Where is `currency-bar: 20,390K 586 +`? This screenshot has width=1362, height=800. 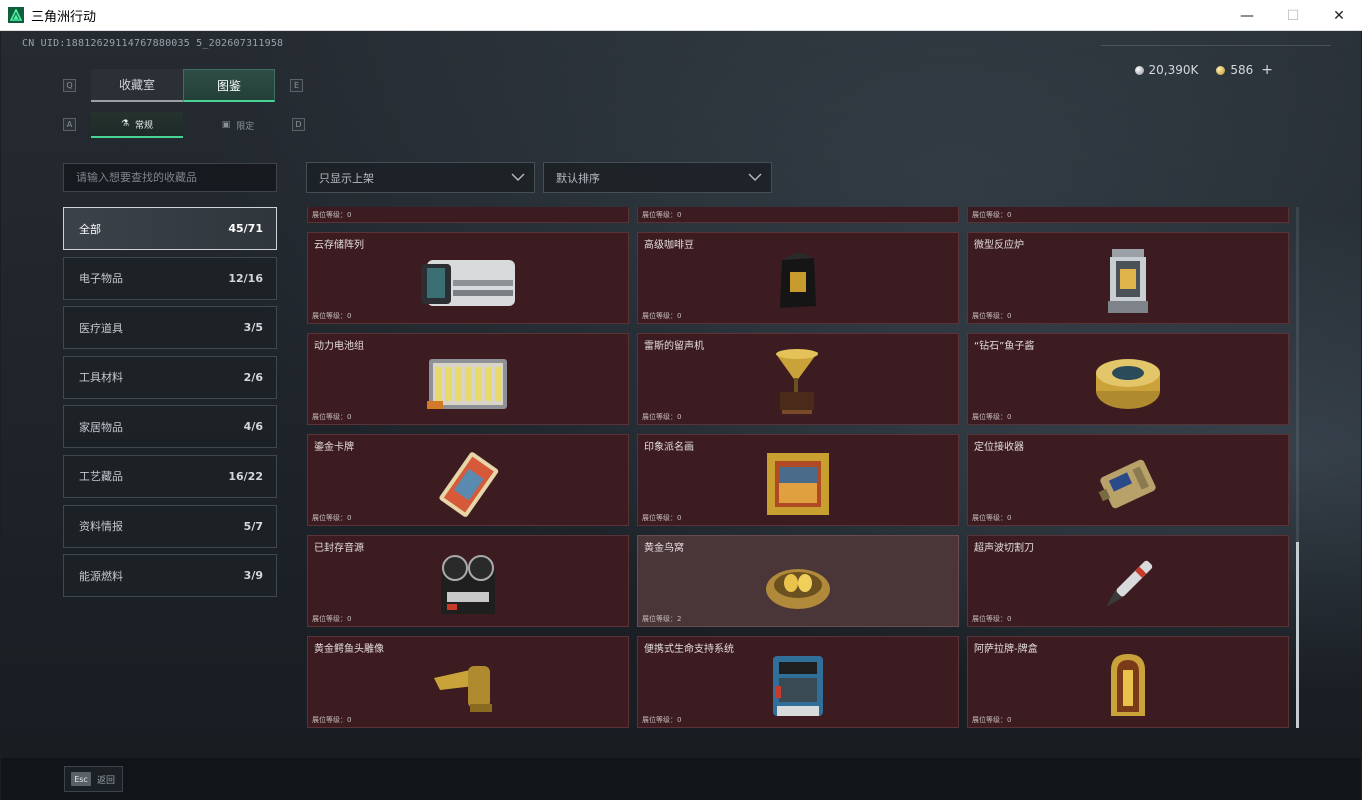 currency-bar: 20,390K 586 + is located at coordinates (1203, 70).